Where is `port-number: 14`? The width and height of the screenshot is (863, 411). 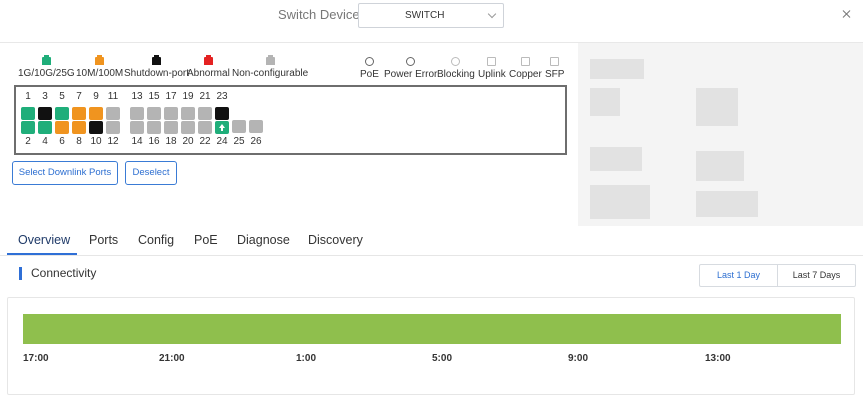 port-number: 14 is located at coordinates (137, 141).